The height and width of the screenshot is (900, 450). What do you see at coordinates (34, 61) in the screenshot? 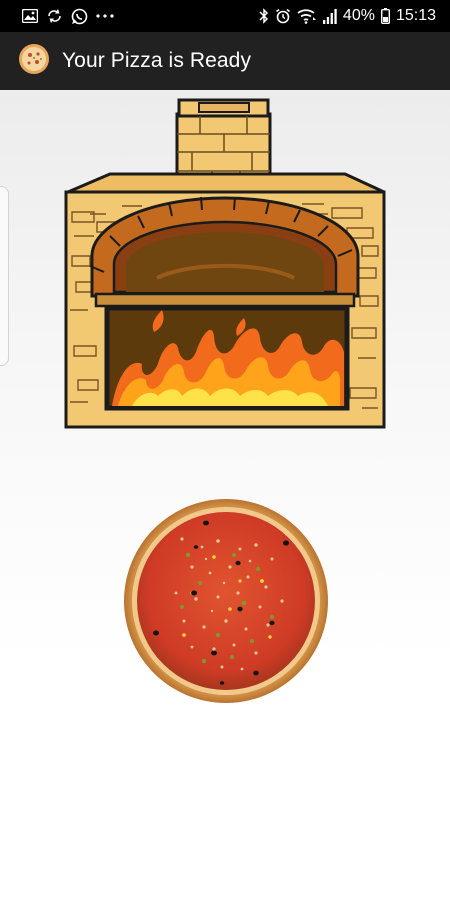
I see `pizza-app-icon` at bounding box center [34, 61].